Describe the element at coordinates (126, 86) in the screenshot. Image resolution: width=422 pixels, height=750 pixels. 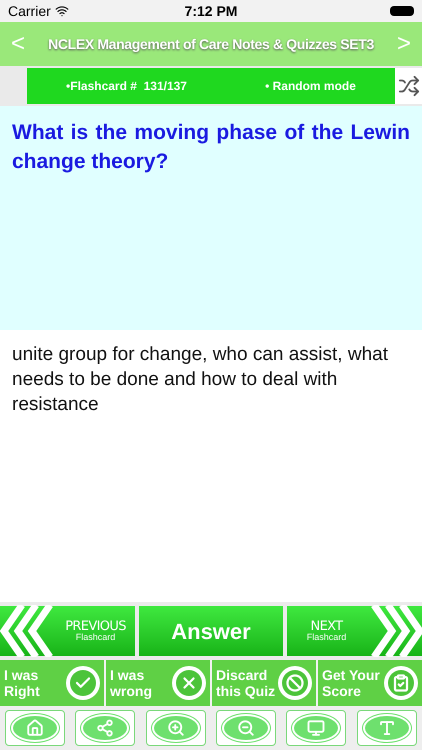
I see `flashcard-counter: •Flashcard # 131/137` at that location.